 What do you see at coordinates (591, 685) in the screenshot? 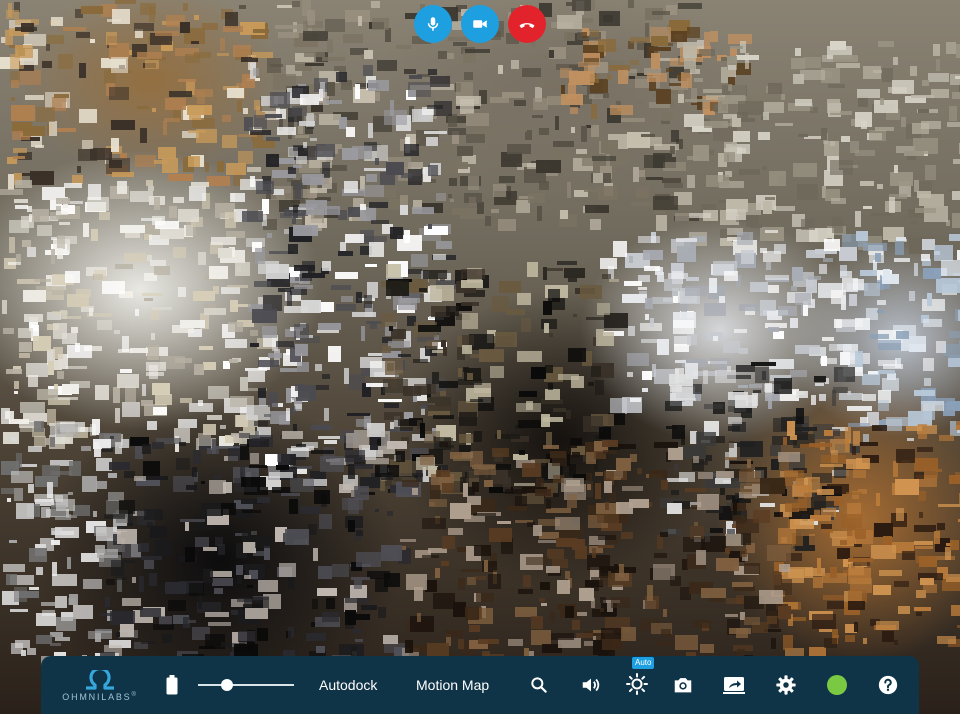
I see `volume-button` at bounding box center [591, 685].